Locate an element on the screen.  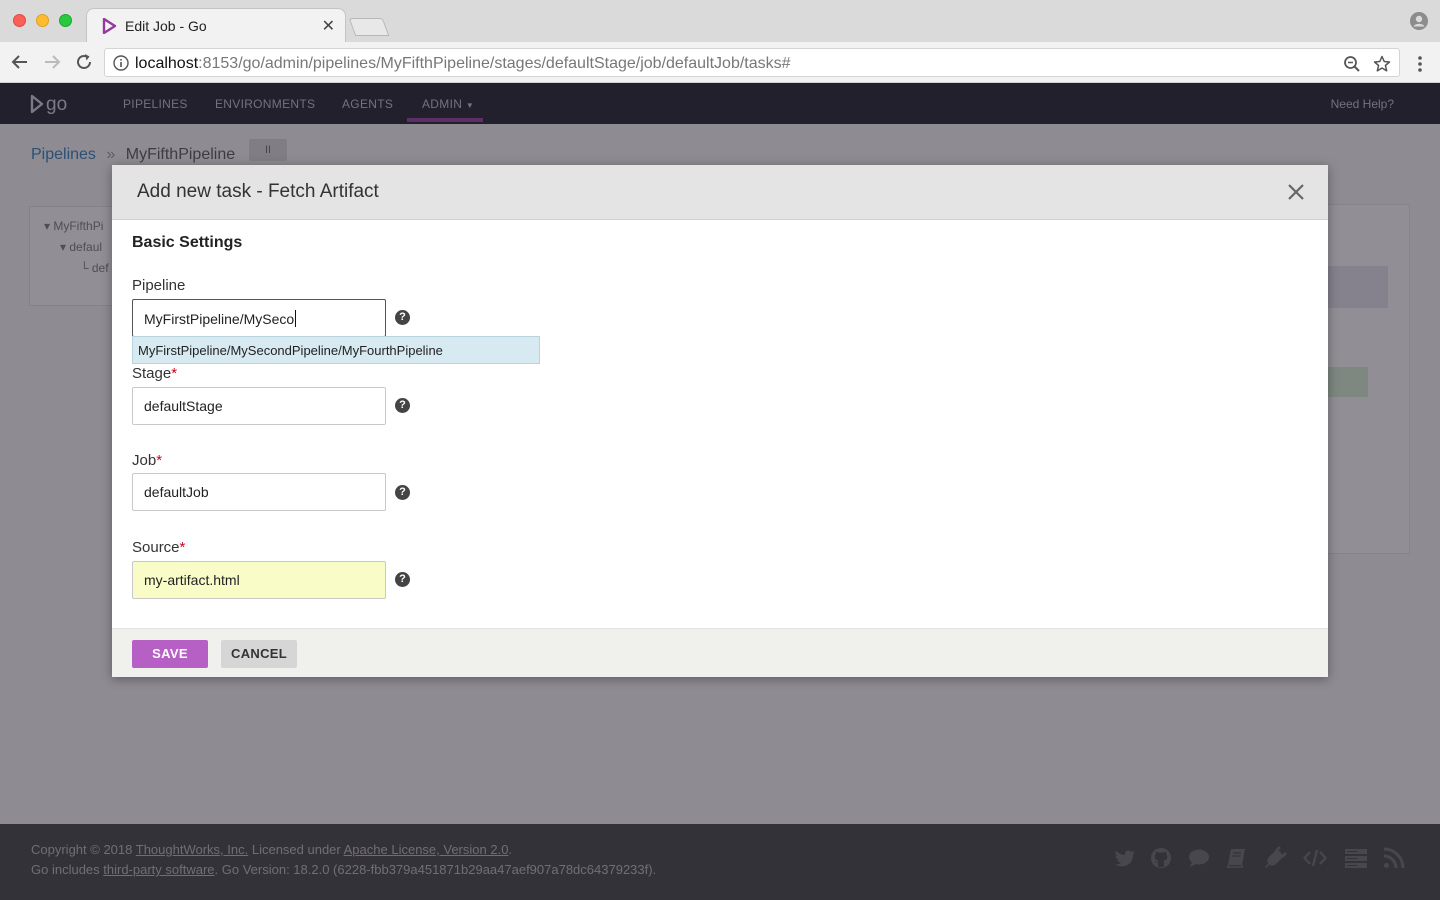
window-close-button is located at coordinates (19, 20).